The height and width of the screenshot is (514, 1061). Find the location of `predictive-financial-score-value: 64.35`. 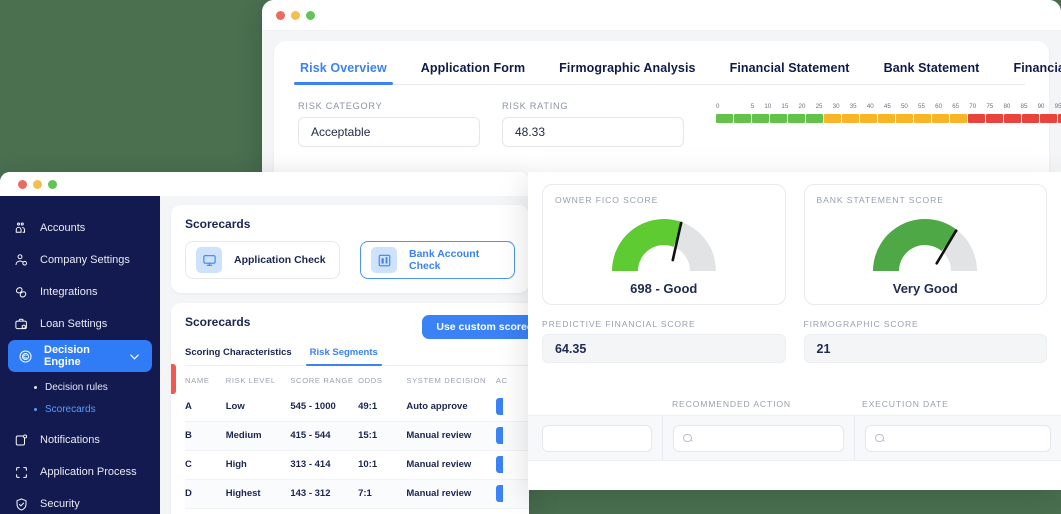

predictive-financial-score-value: 64.35 is located at coordinates (664, 348).